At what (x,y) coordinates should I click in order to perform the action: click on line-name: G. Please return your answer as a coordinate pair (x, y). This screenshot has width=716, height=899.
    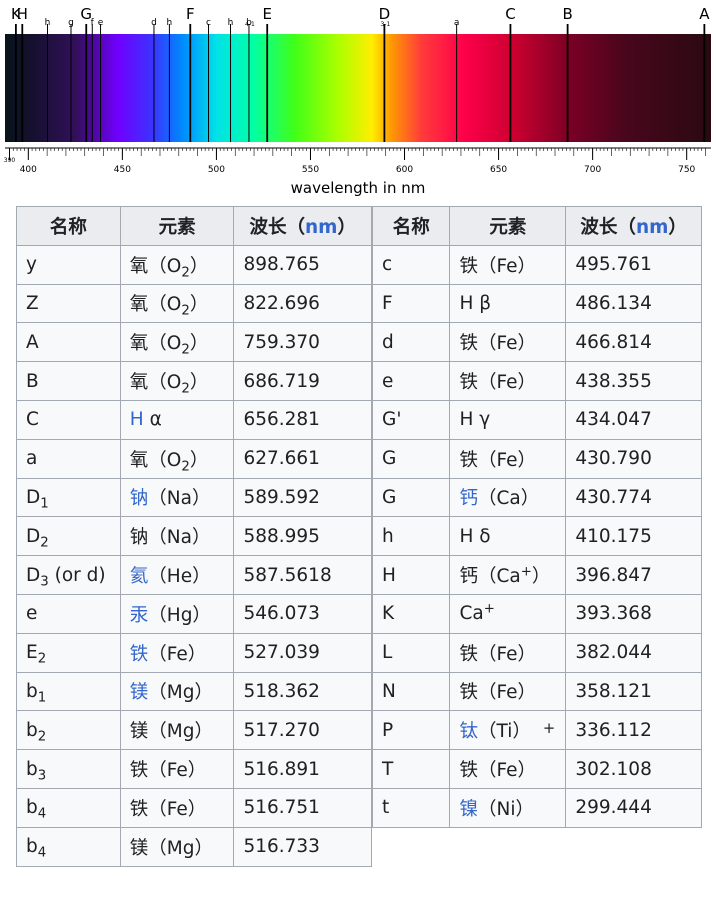
    Looking at the image, I should click on (389, 497).